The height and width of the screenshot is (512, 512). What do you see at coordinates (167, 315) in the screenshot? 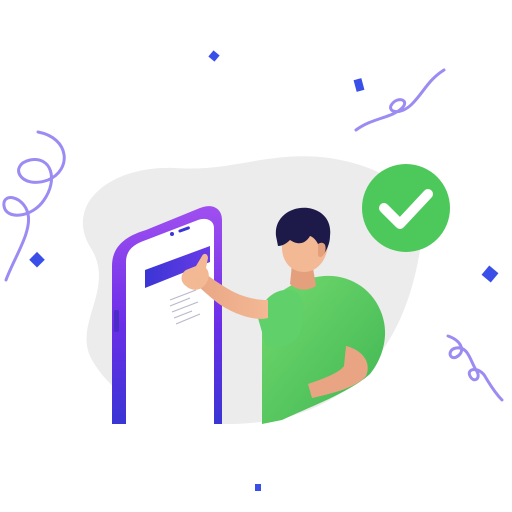
I see `smartphone` at bounding box center [167, 315].